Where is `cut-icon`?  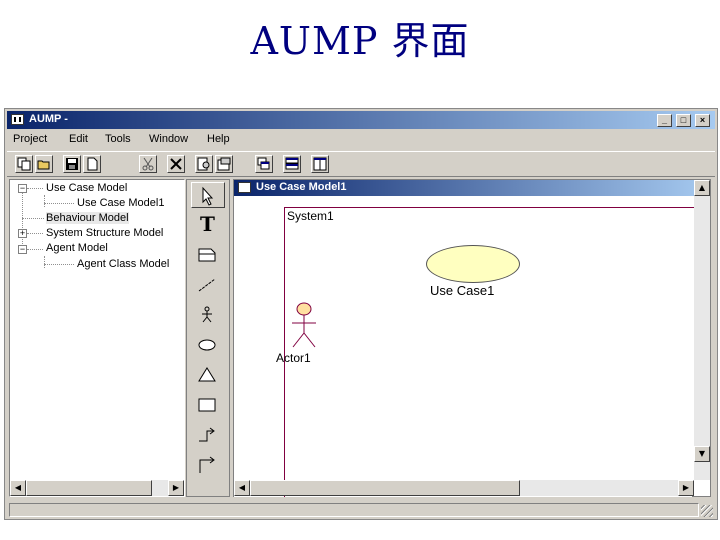 cut-icon is located at coordinates (148, 164).